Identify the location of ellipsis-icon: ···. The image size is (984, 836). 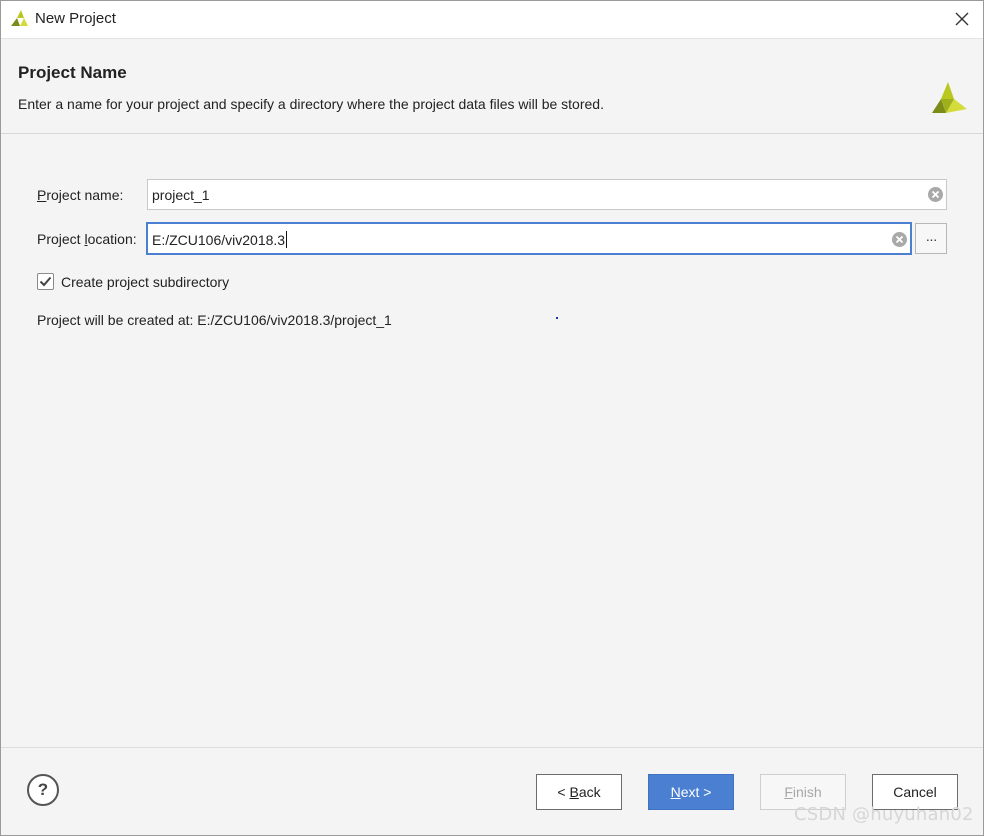
(931, 238).